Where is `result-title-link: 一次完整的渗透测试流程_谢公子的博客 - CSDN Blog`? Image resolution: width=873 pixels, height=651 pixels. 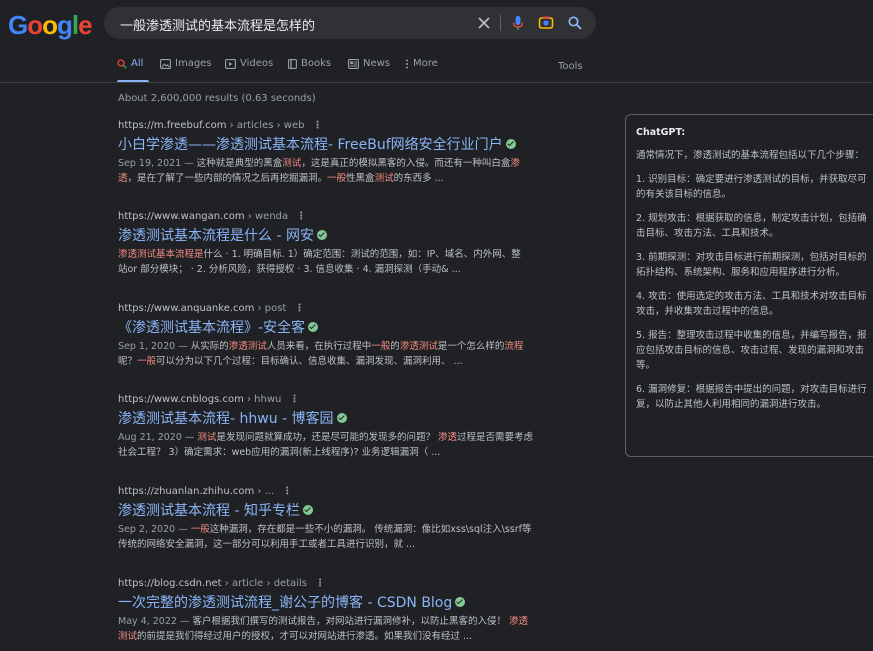 result-title-link: 一次完整的渗透测试流程_谢公子的博客 - CSDN Blog is located at coordinates (338, 602).